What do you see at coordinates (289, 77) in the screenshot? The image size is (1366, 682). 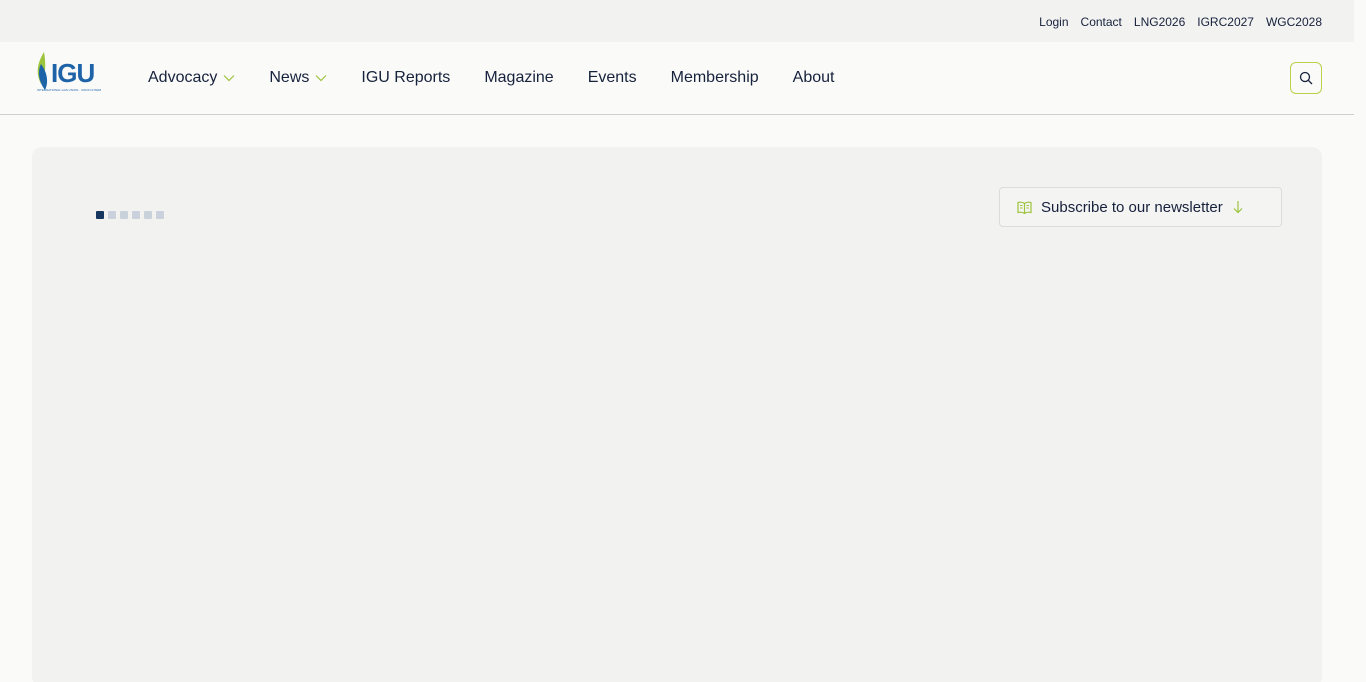 I see `nav-label: News` at bounding box center [289, 77].